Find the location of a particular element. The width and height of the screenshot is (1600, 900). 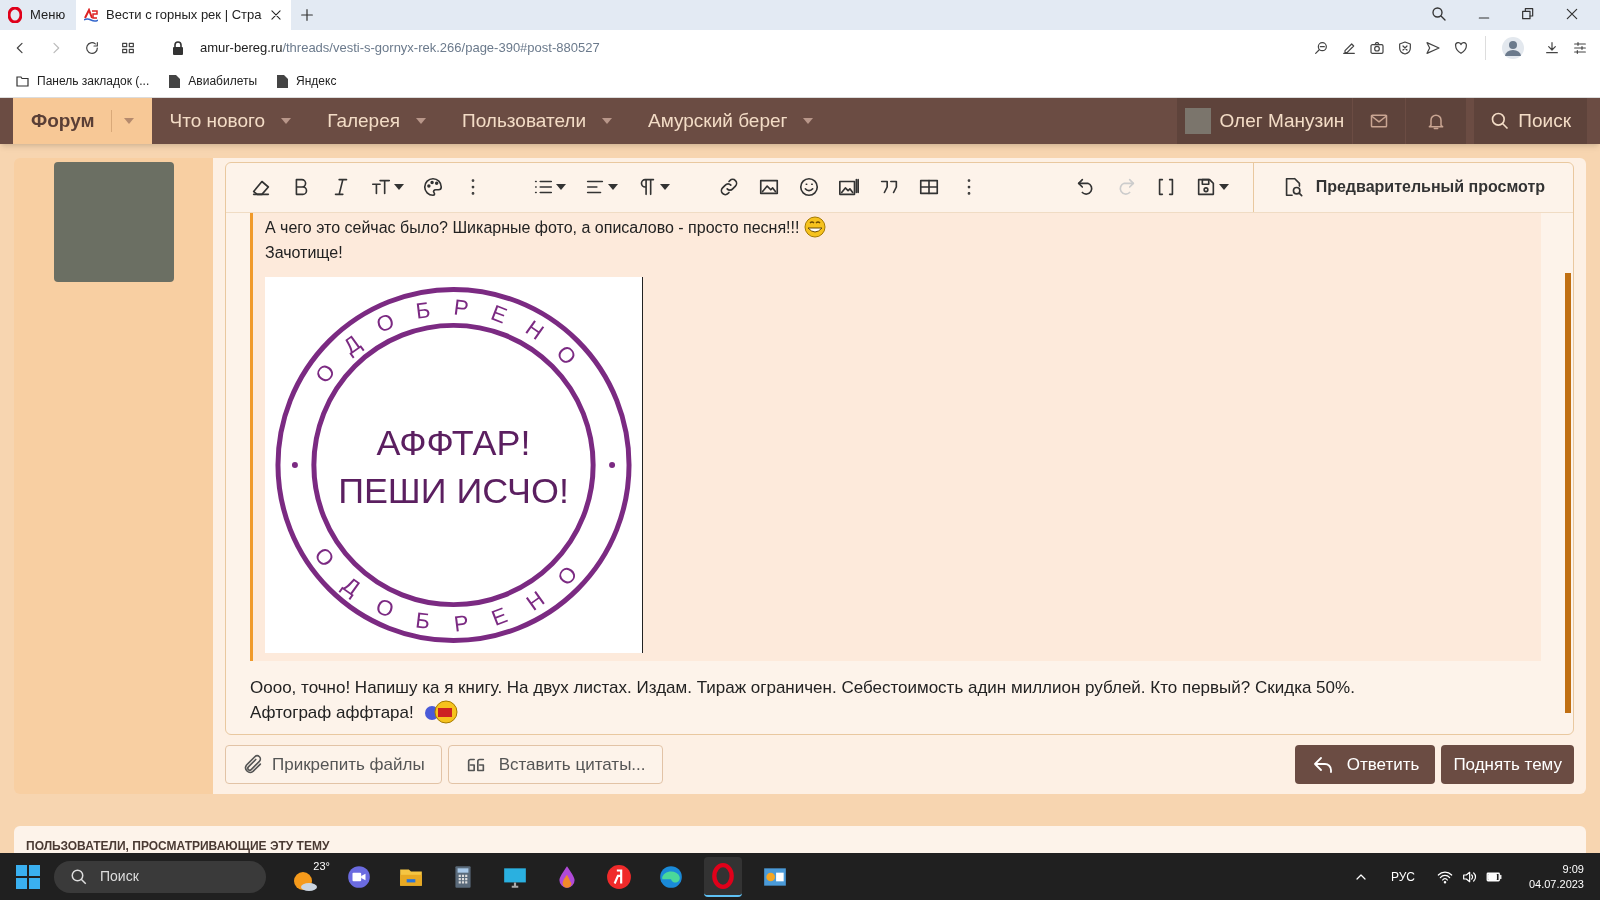

folder-icon is located at coordinates (22, 81).